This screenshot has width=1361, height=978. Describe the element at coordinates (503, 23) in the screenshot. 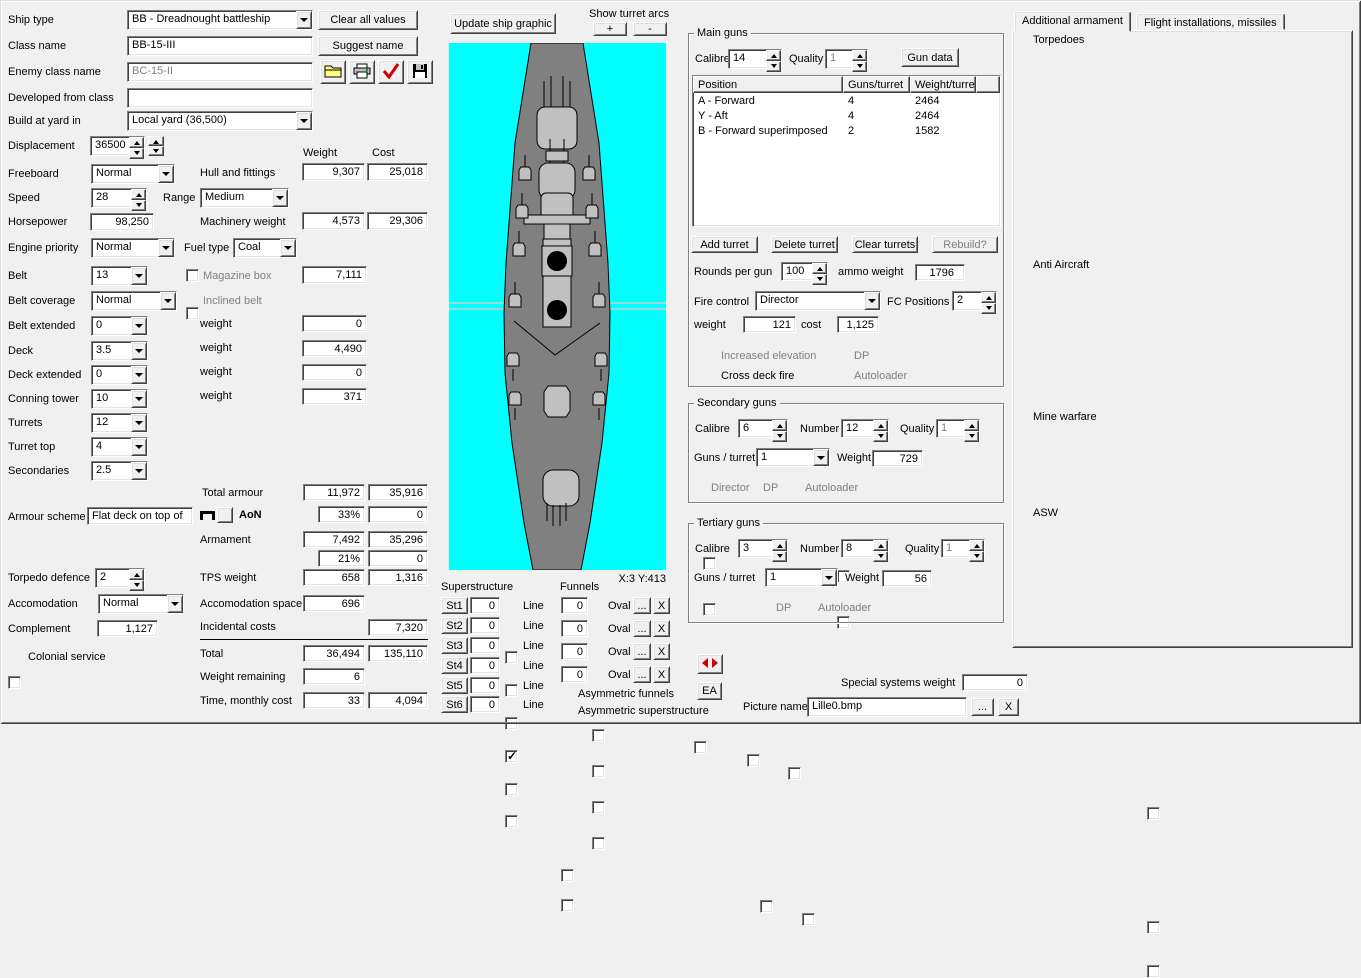

I see `update-ship-graphic-button: Update ship graphic` at that location.